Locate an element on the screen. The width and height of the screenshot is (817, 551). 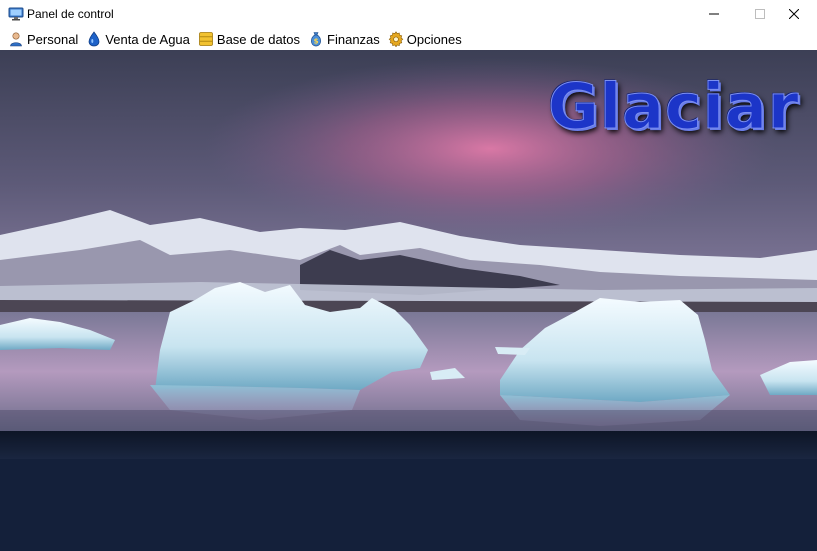
menu-item-personal: Personal is located at coordinates (43, 39).